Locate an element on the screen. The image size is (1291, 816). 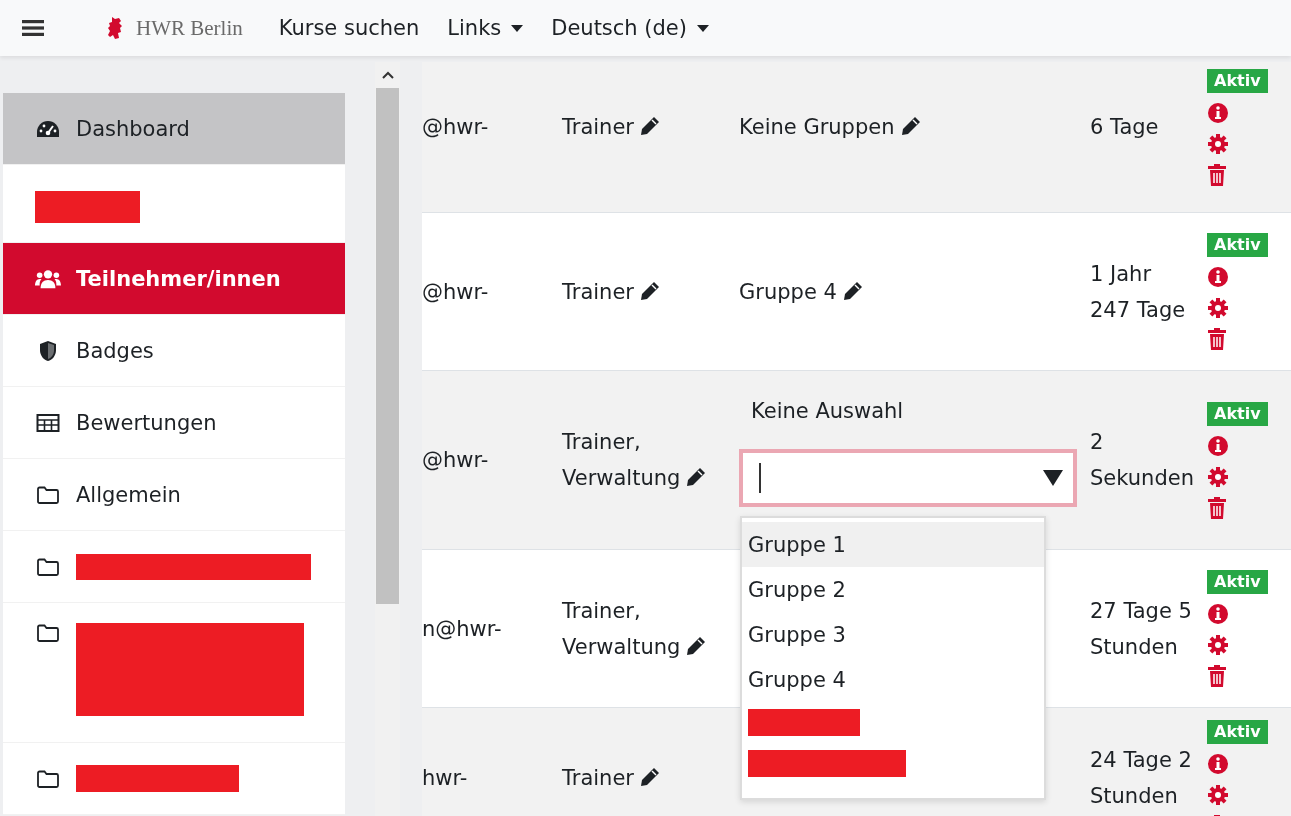
dropdown-option: Gruppe 2 is located at coordinates (893, 589).